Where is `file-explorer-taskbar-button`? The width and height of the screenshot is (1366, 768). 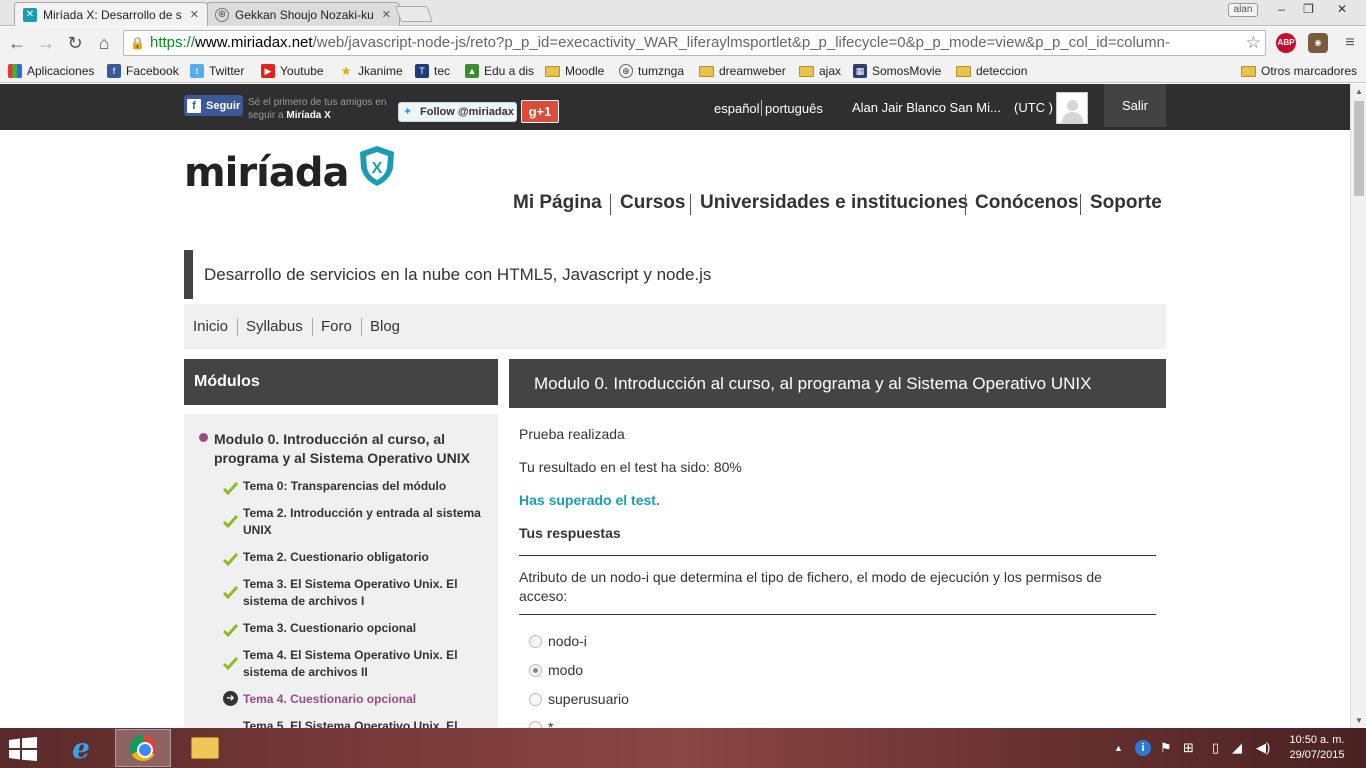 file-explorer-taskbar-button is located at coordinates (205, 748).